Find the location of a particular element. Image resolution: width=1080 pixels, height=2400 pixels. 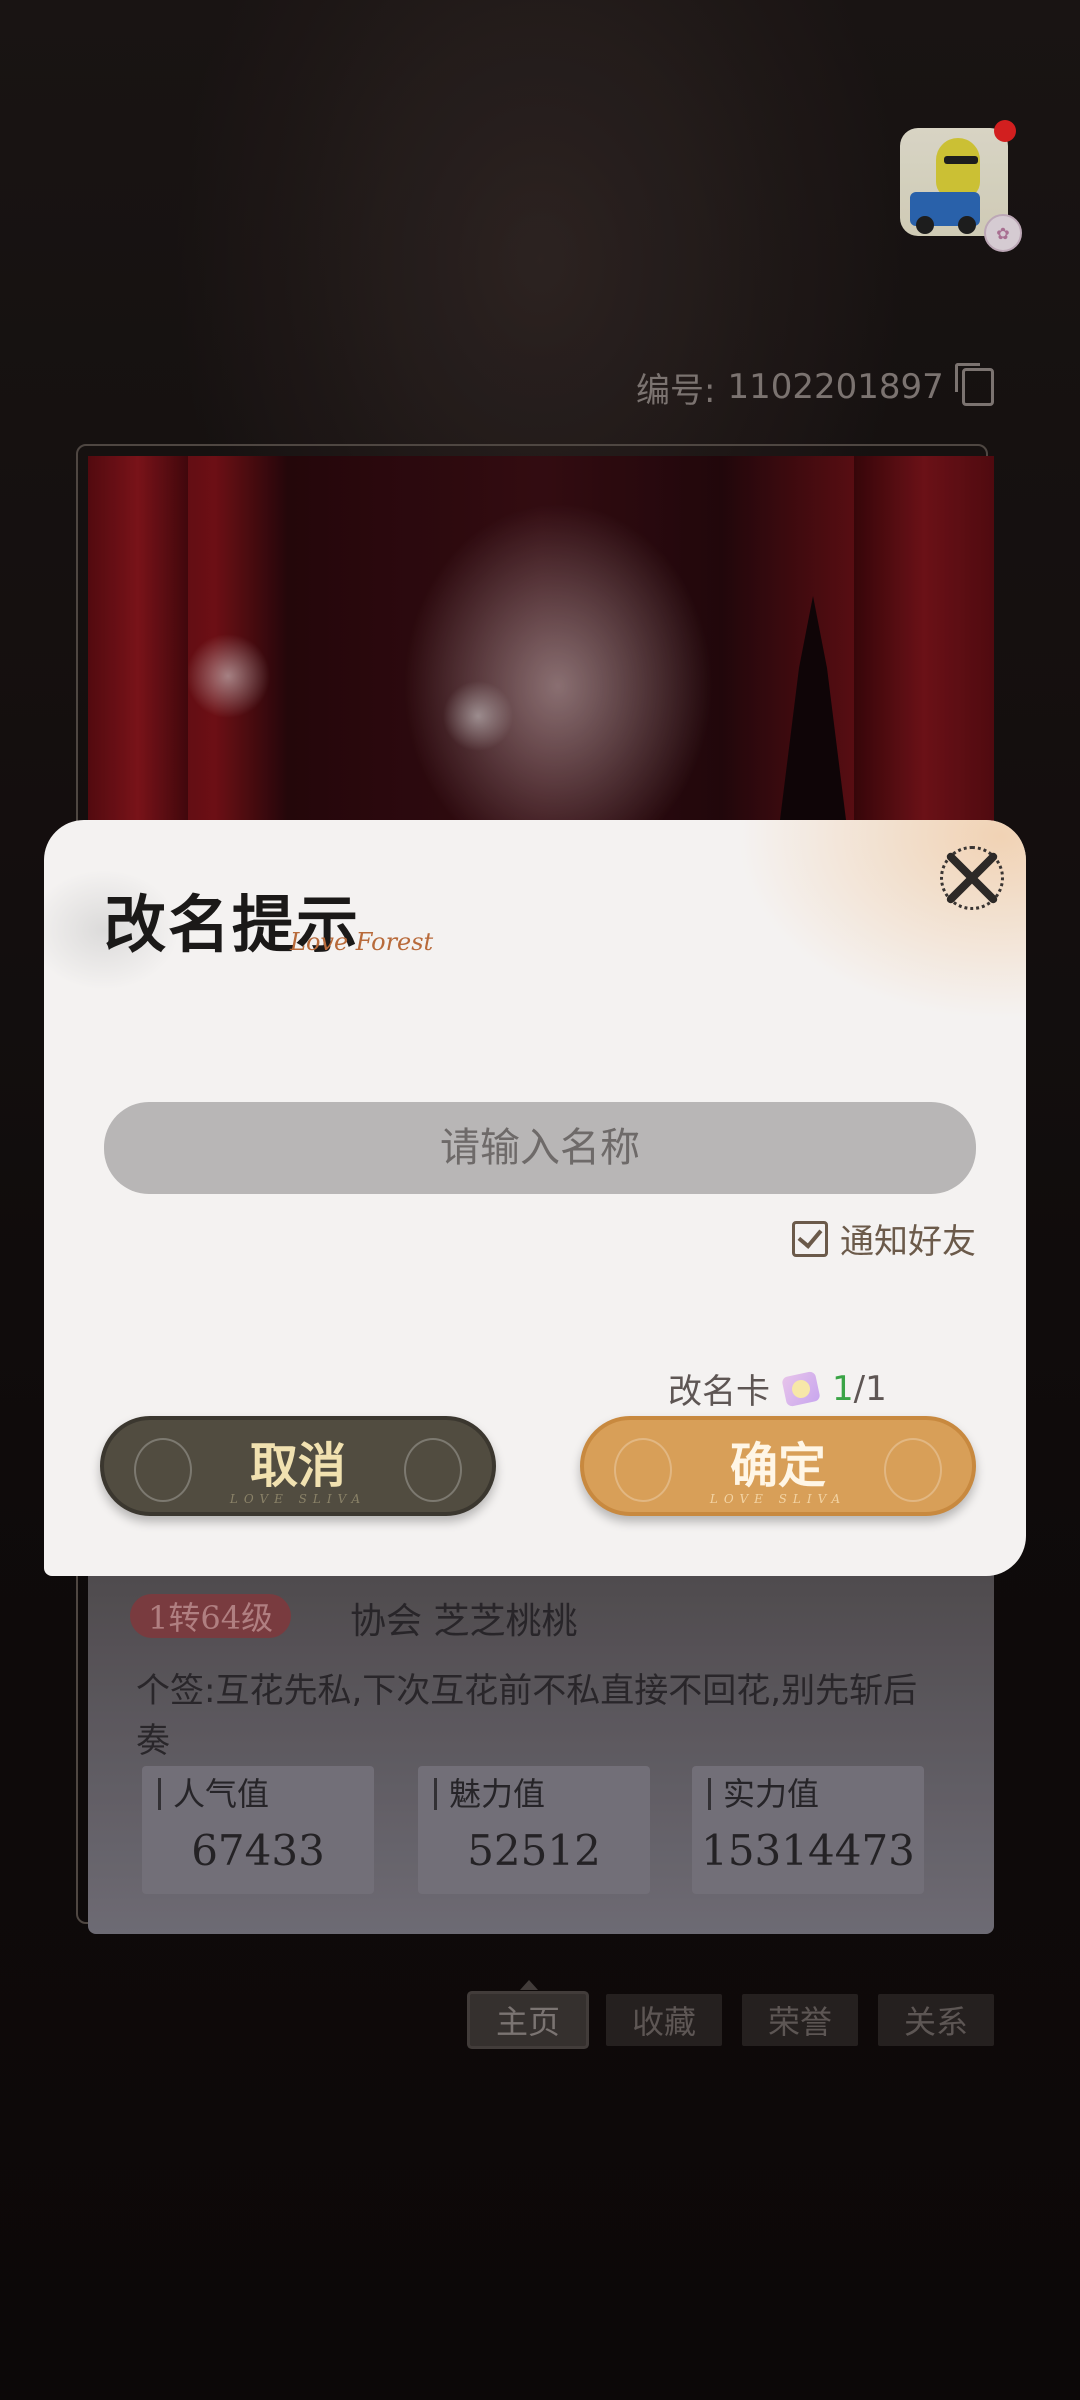

card-count: 1/1 is located at coordinates (859, 1389).